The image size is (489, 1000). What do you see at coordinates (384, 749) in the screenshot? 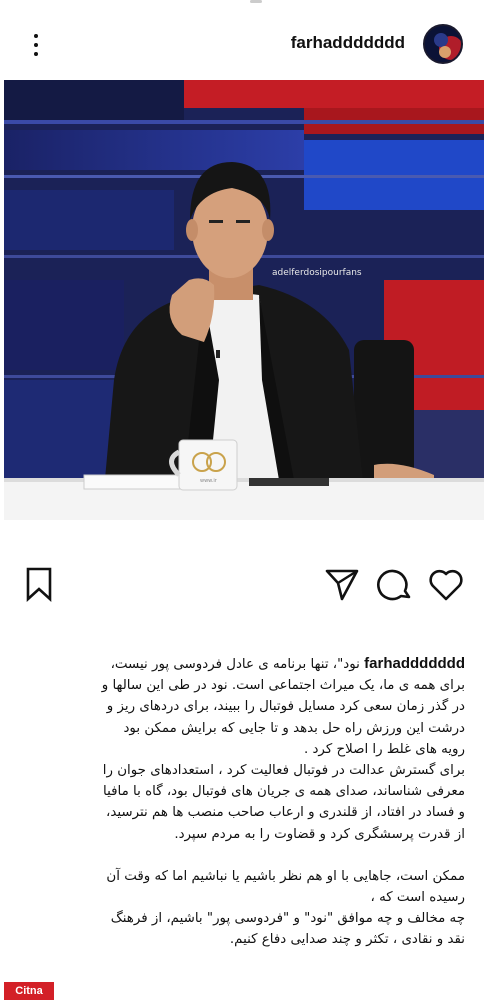
I see `caption-line: رویه های غلط را اصلاح کرد .` at bounding box center [384, 749].